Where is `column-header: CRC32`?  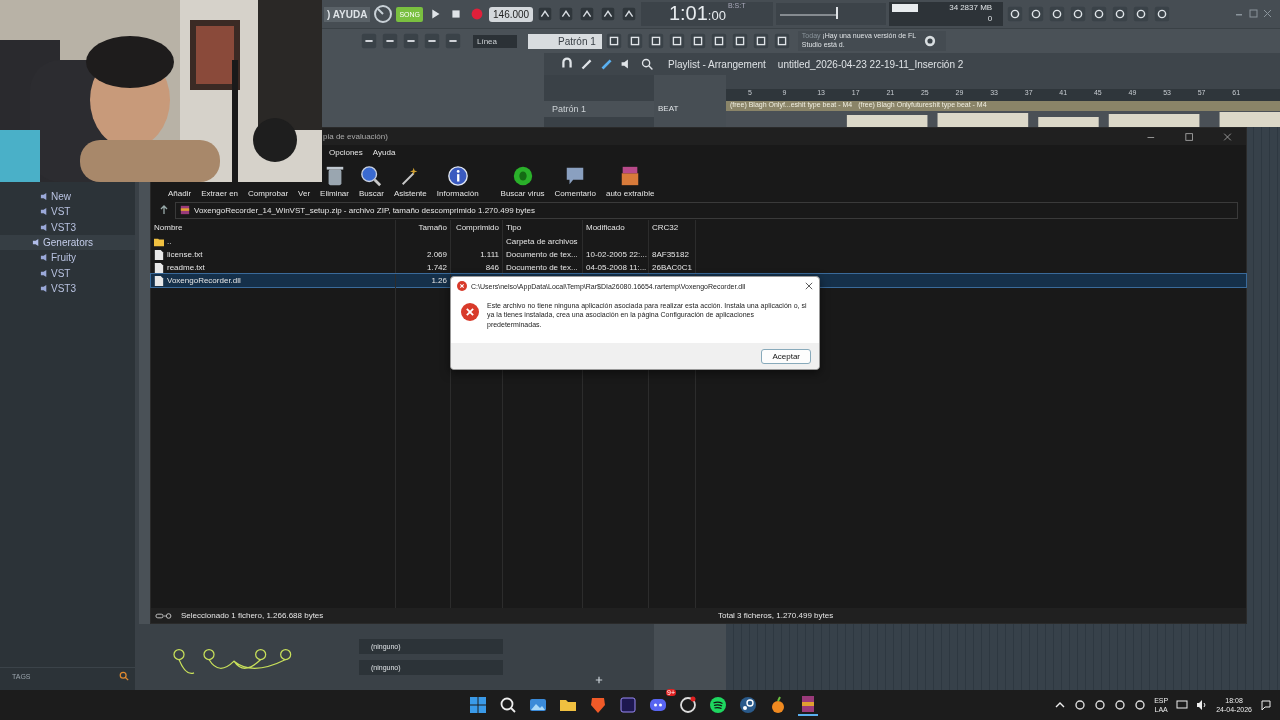 column-header: CRC32 is located at coordinates (672, 227).